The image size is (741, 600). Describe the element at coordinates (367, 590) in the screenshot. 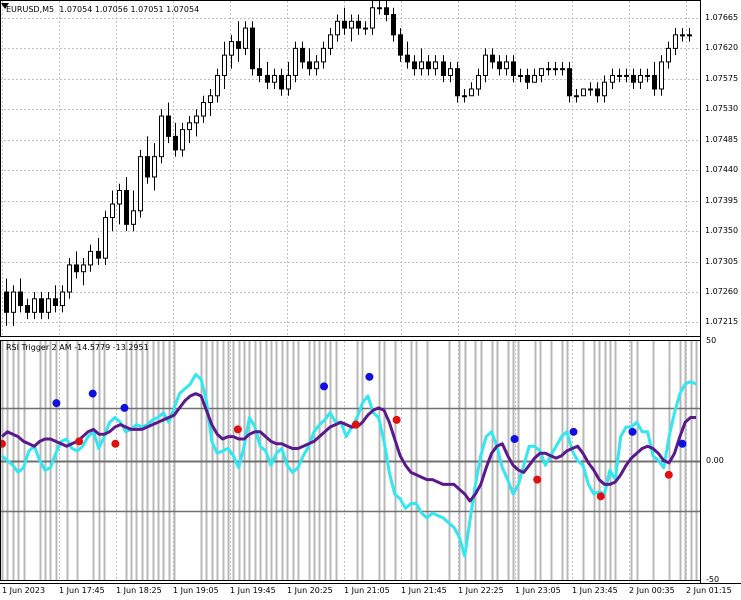

I see `time-tick-label: 1 Jun 21:05` at that location.